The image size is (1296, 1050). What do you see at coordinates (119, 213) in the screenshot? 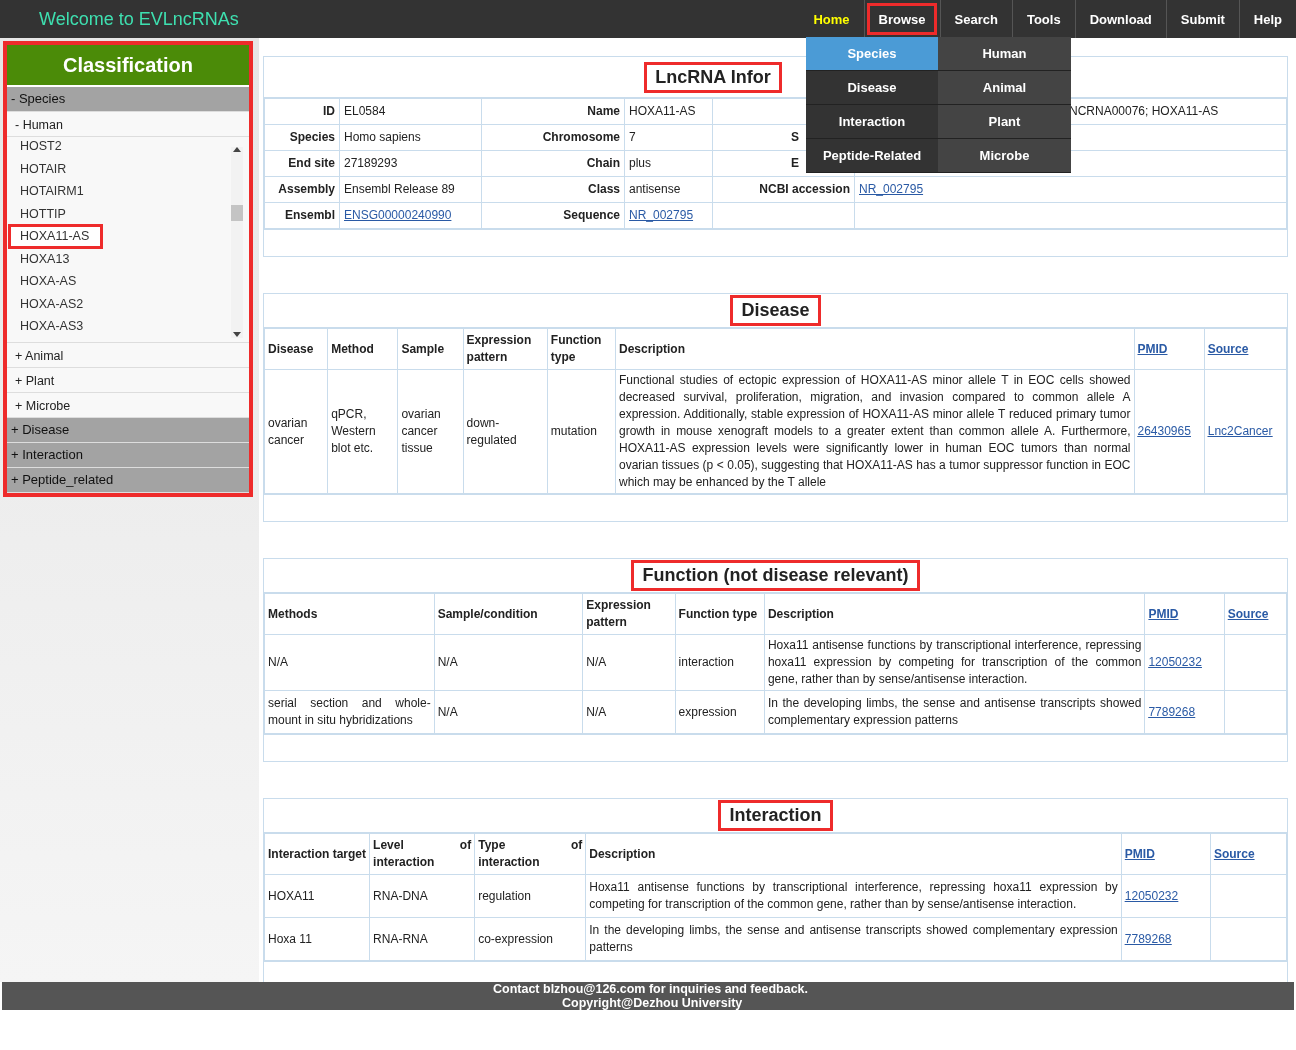
I see `list-item: HOTTIP` at bounding box center [119, 213].